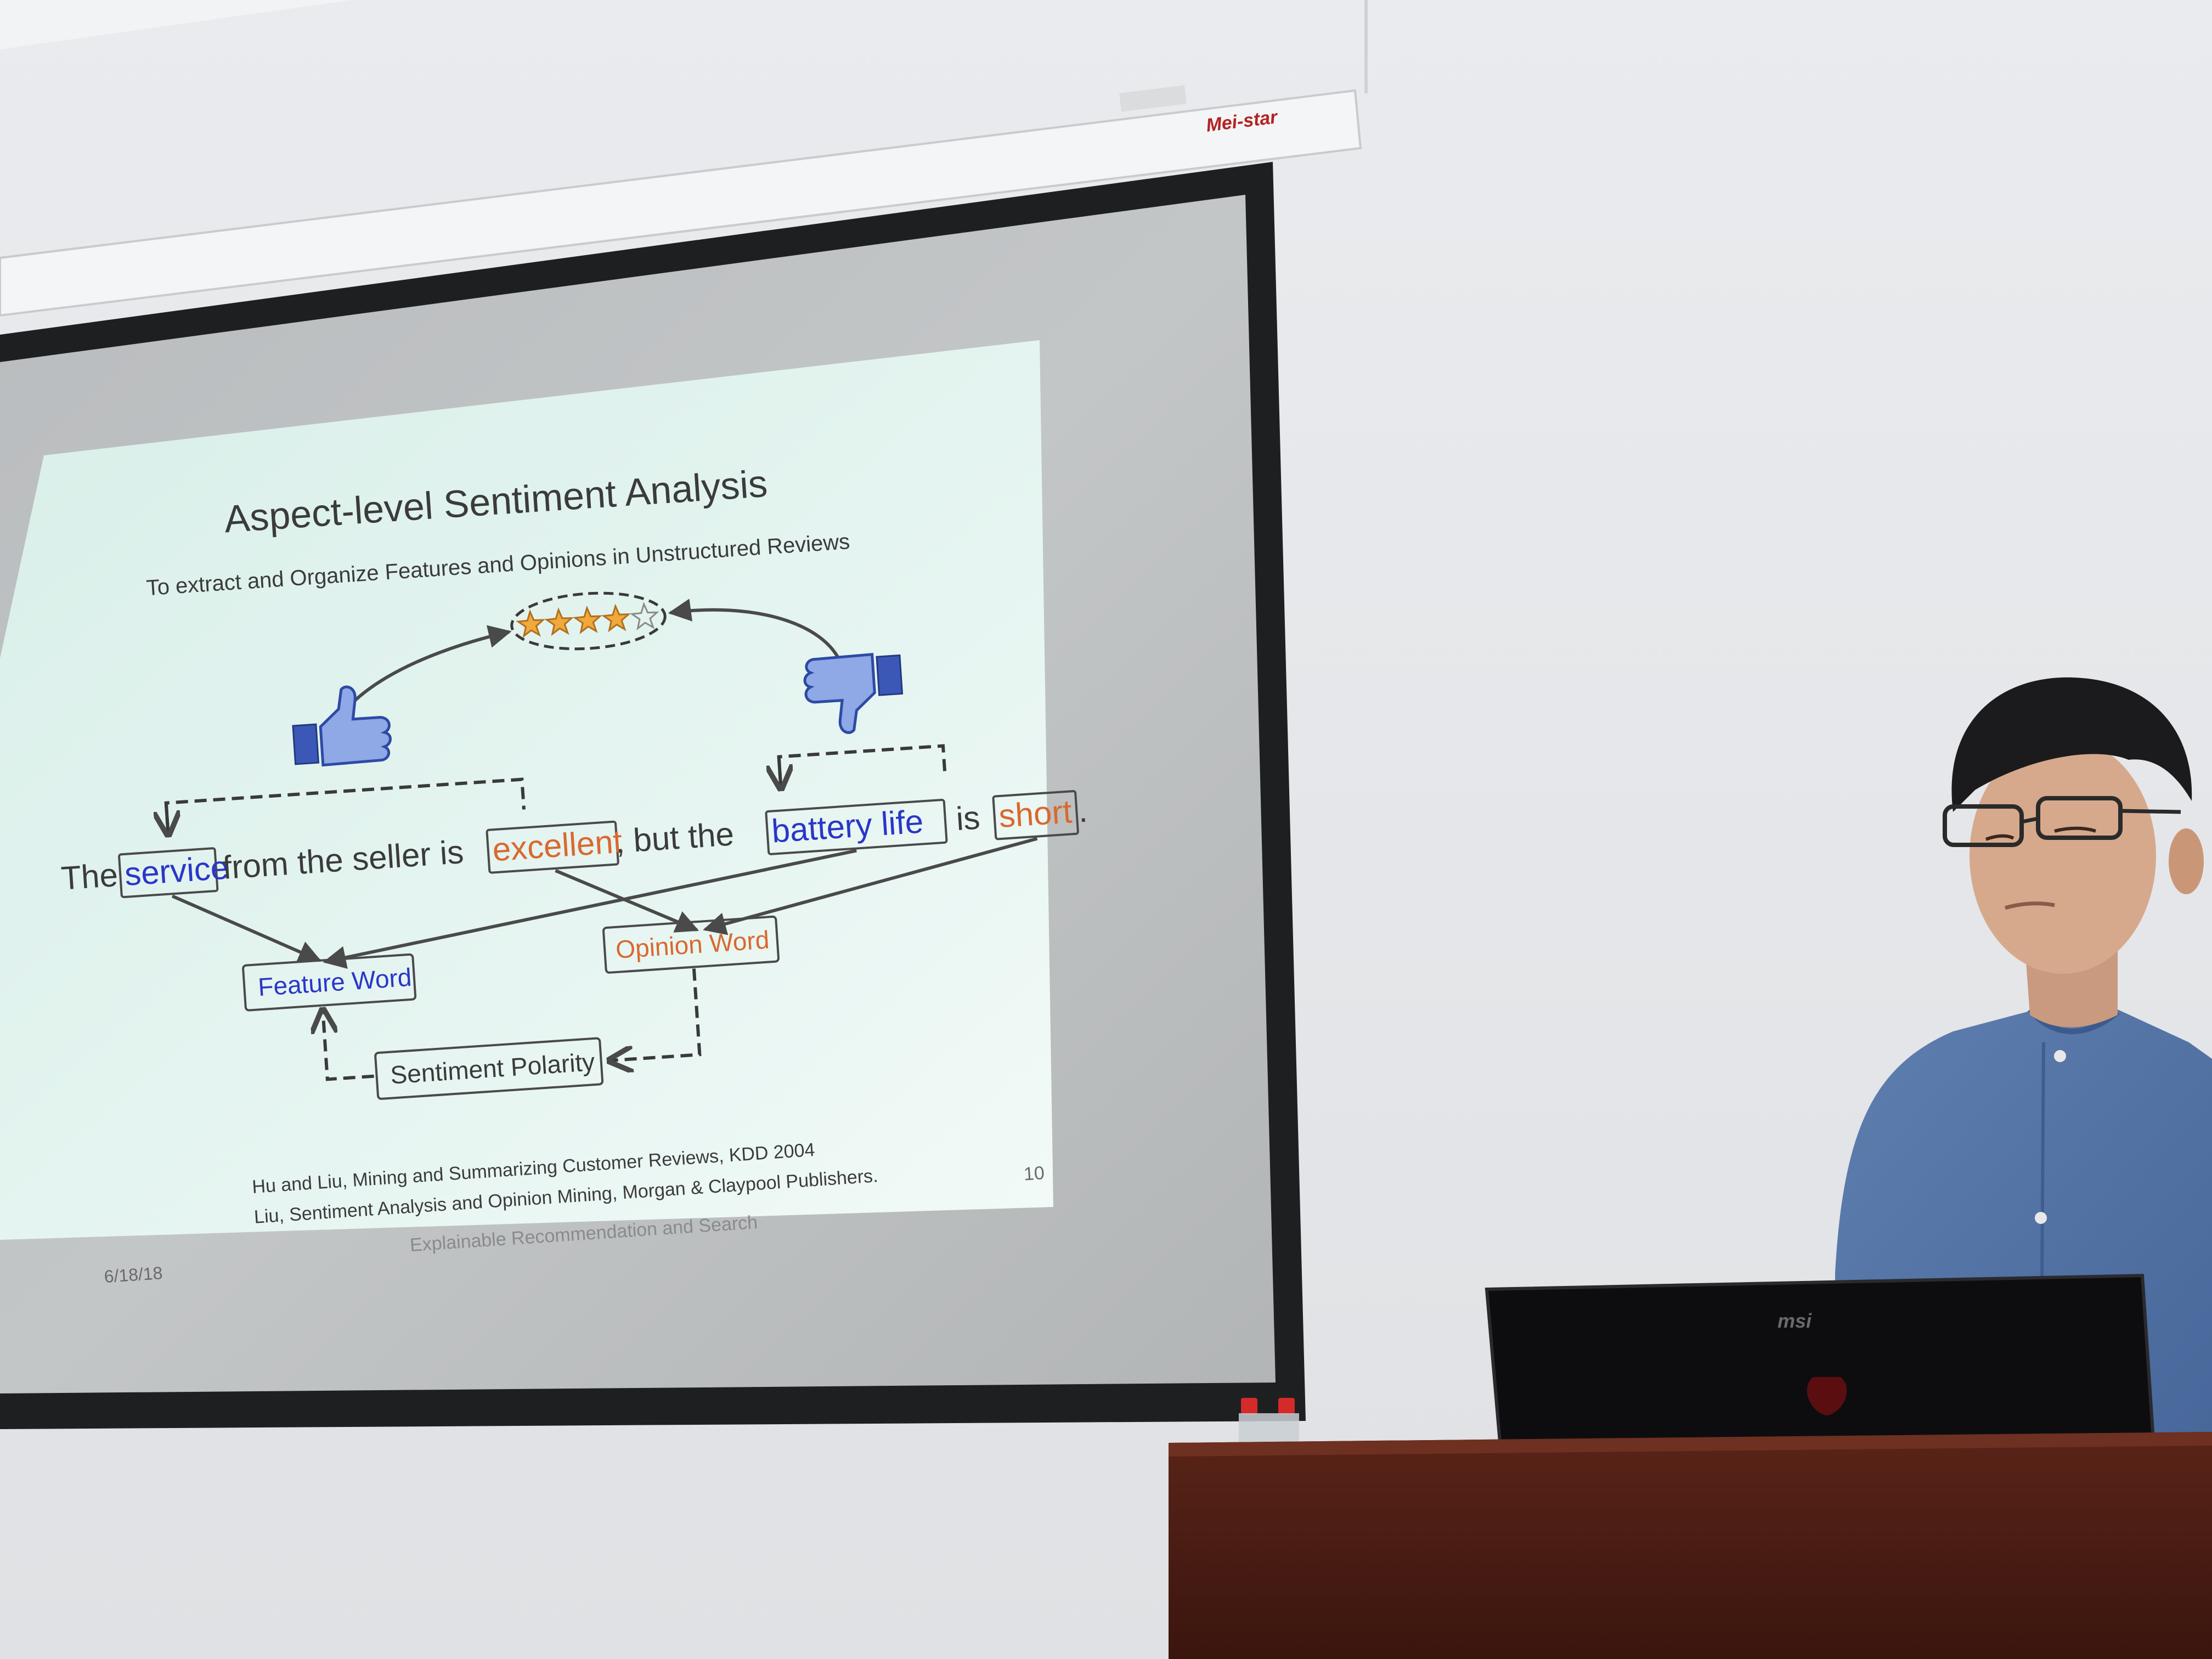  Describe the element at coordinates (1034, 1173) in the screenshot. I see `slide-page-number: 10` at that location.